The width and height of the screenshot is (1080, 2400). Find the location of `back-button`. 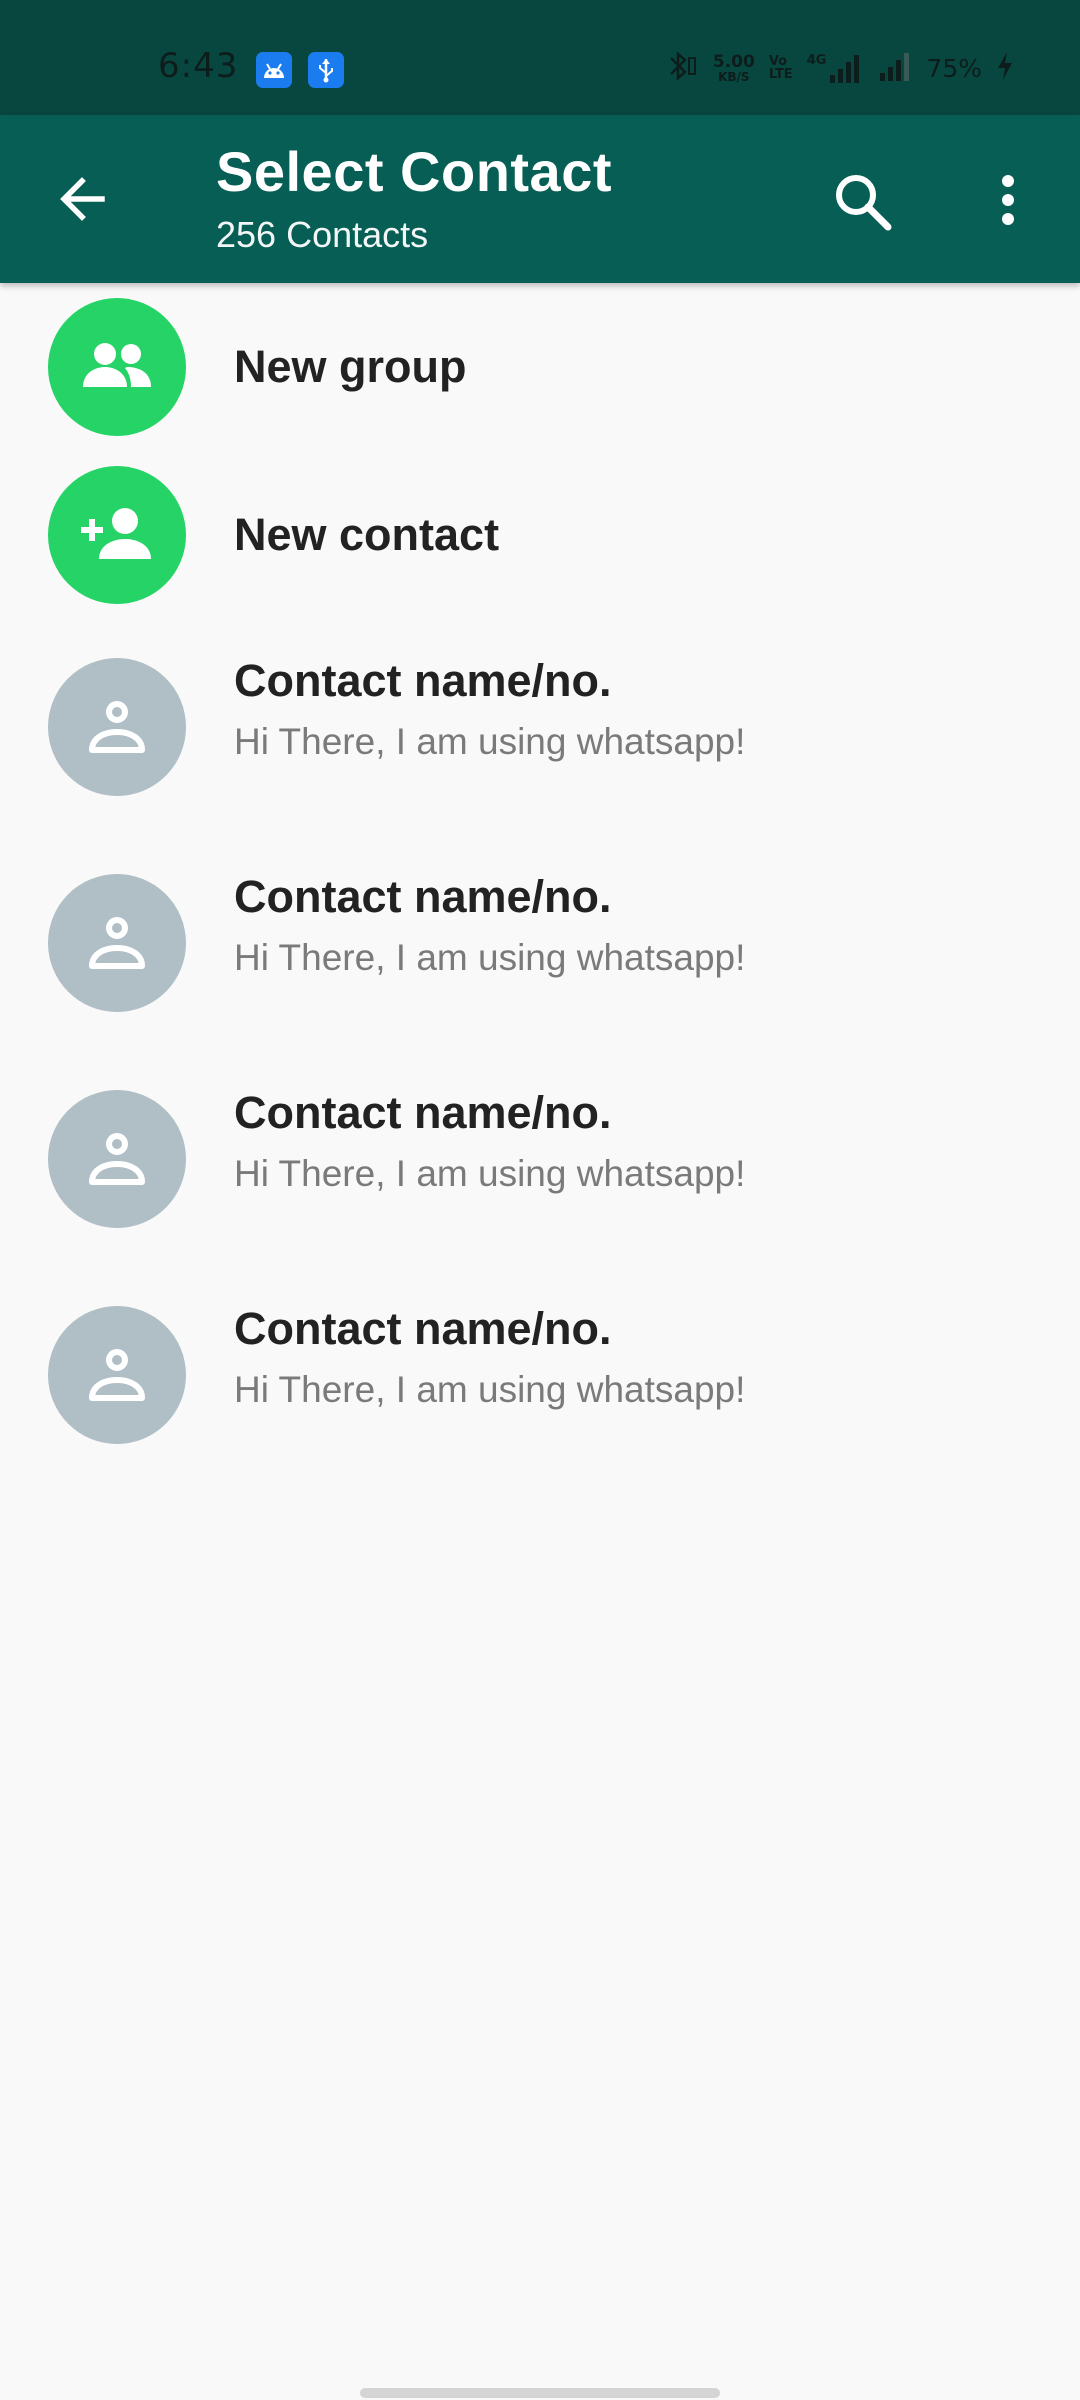

back-button is located at coordinates (84, 199).